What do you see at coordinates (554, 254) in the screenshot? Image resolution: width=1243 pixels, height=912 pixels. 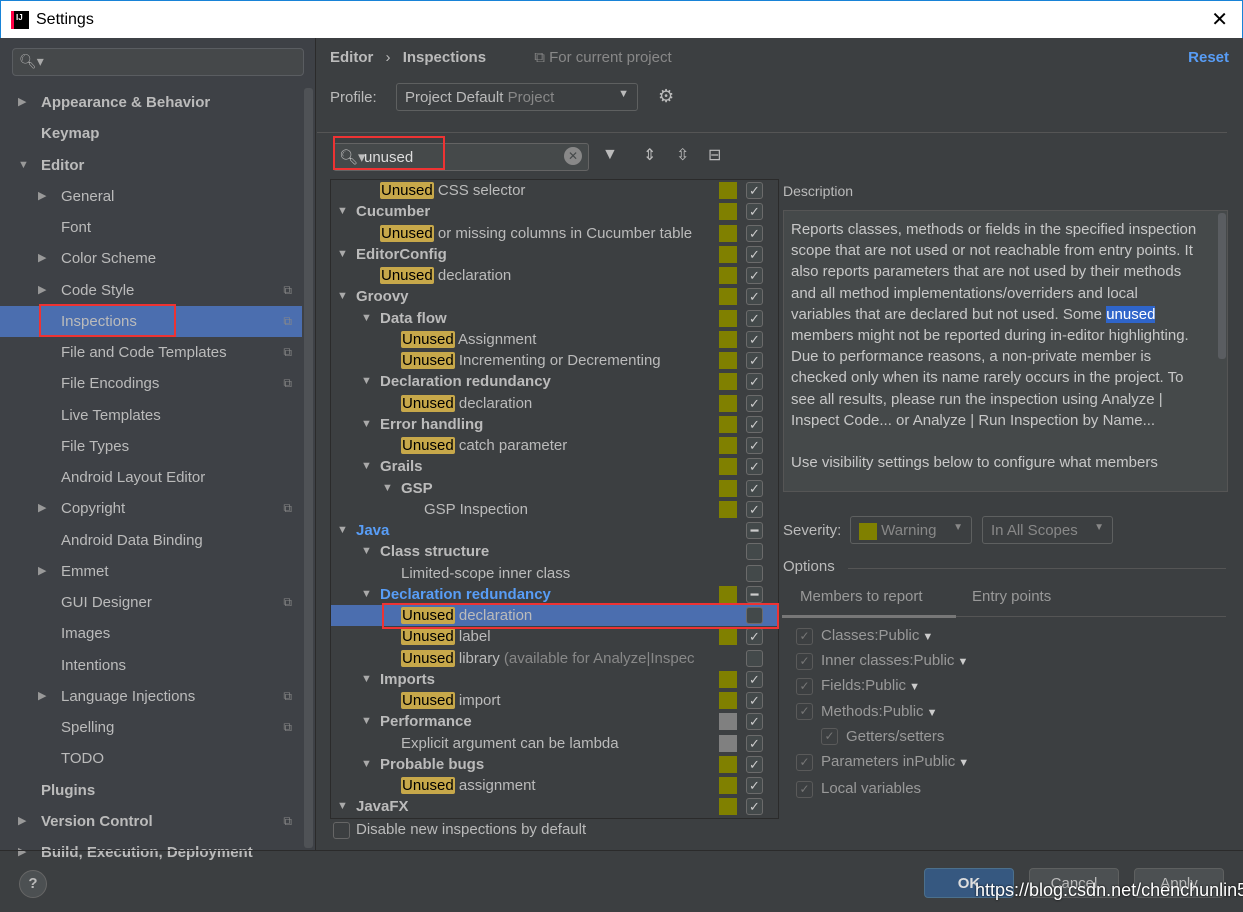 I see `tree-row: ▼ EditorConfig ✓` at bounding box center [554, 254].